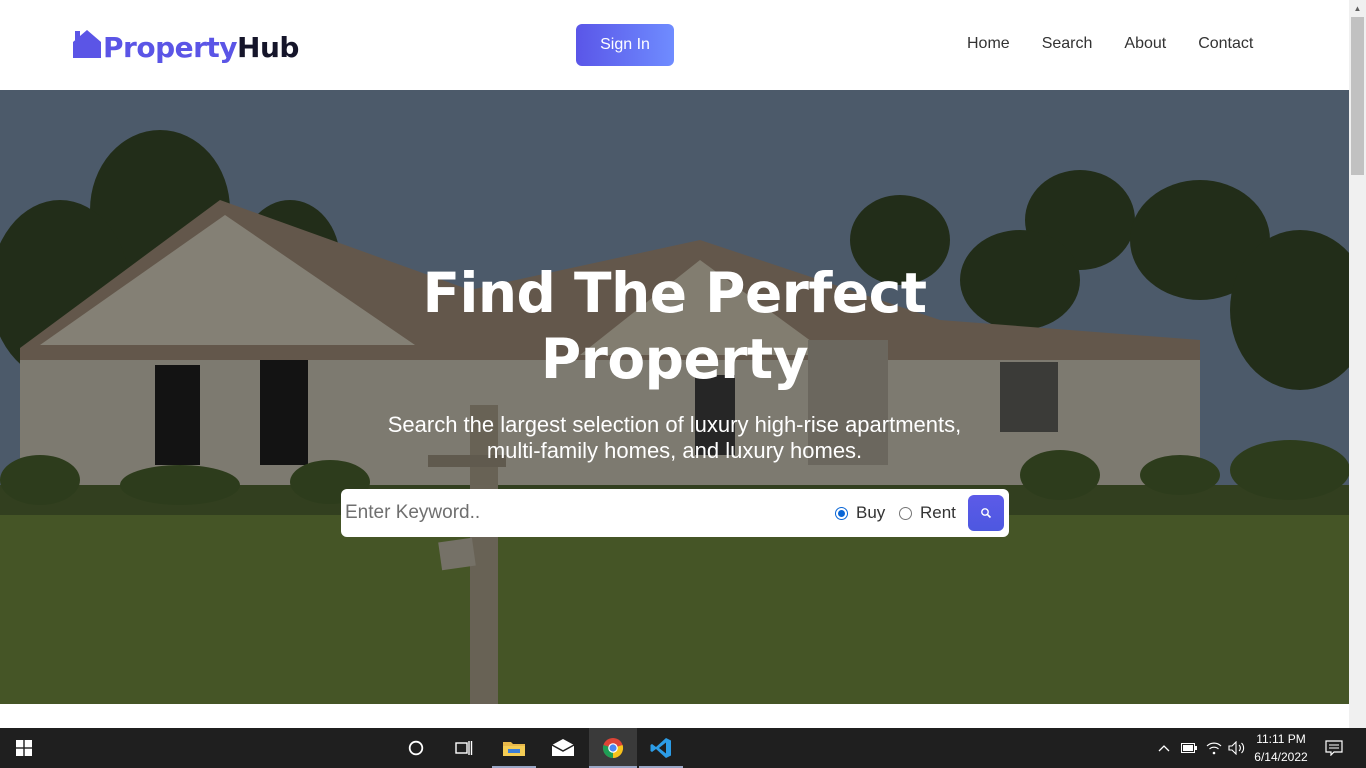 This screenshot has height=768, width=1366. I want to click on nav-link-search: Search, so click(1067, 44).